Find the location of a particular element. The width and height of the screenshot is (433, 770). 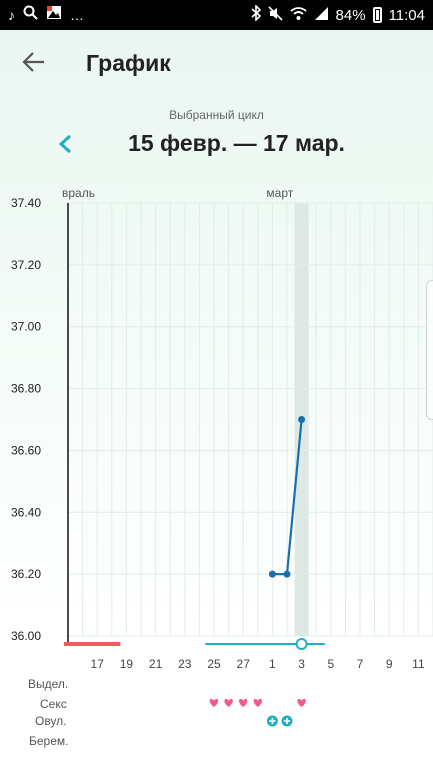

y-tick-label: 37.20 is located at coordinates (26, 265).